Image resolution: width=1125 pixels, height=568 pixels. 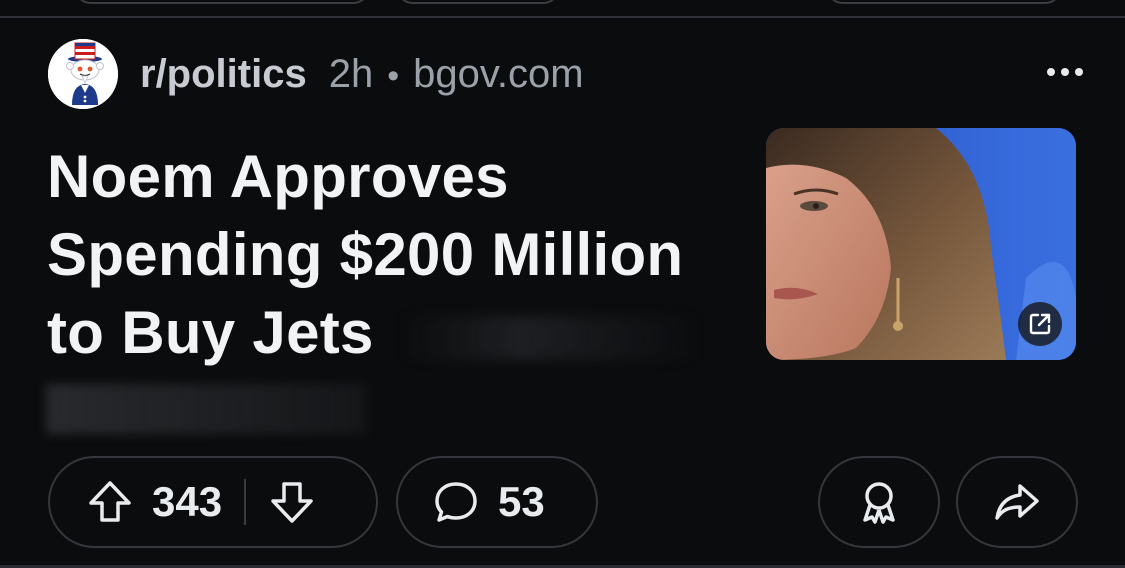 I want to click on post-meta: r/politics 2h • bgov.com, so click(x=362, y=74).